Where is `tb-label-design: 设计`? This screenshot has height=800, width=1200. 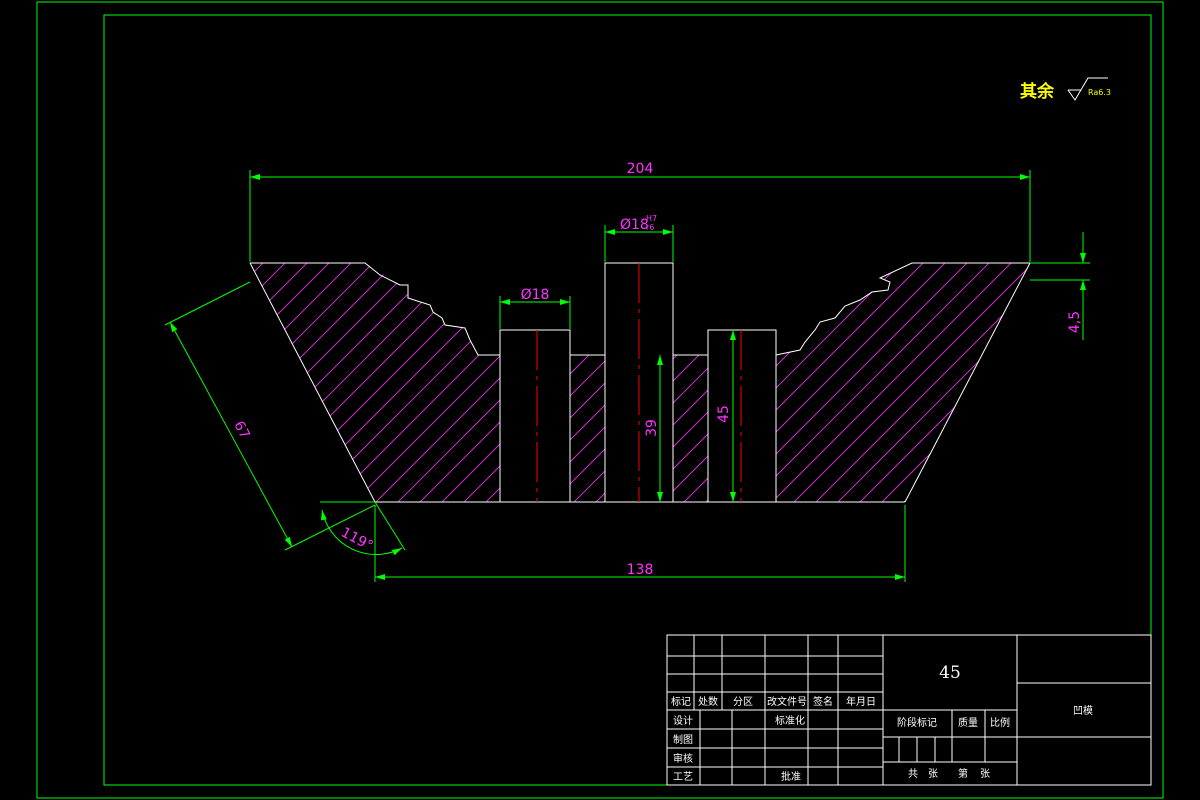
tb-label-design: 设计 is located at coordinates (683, 720).